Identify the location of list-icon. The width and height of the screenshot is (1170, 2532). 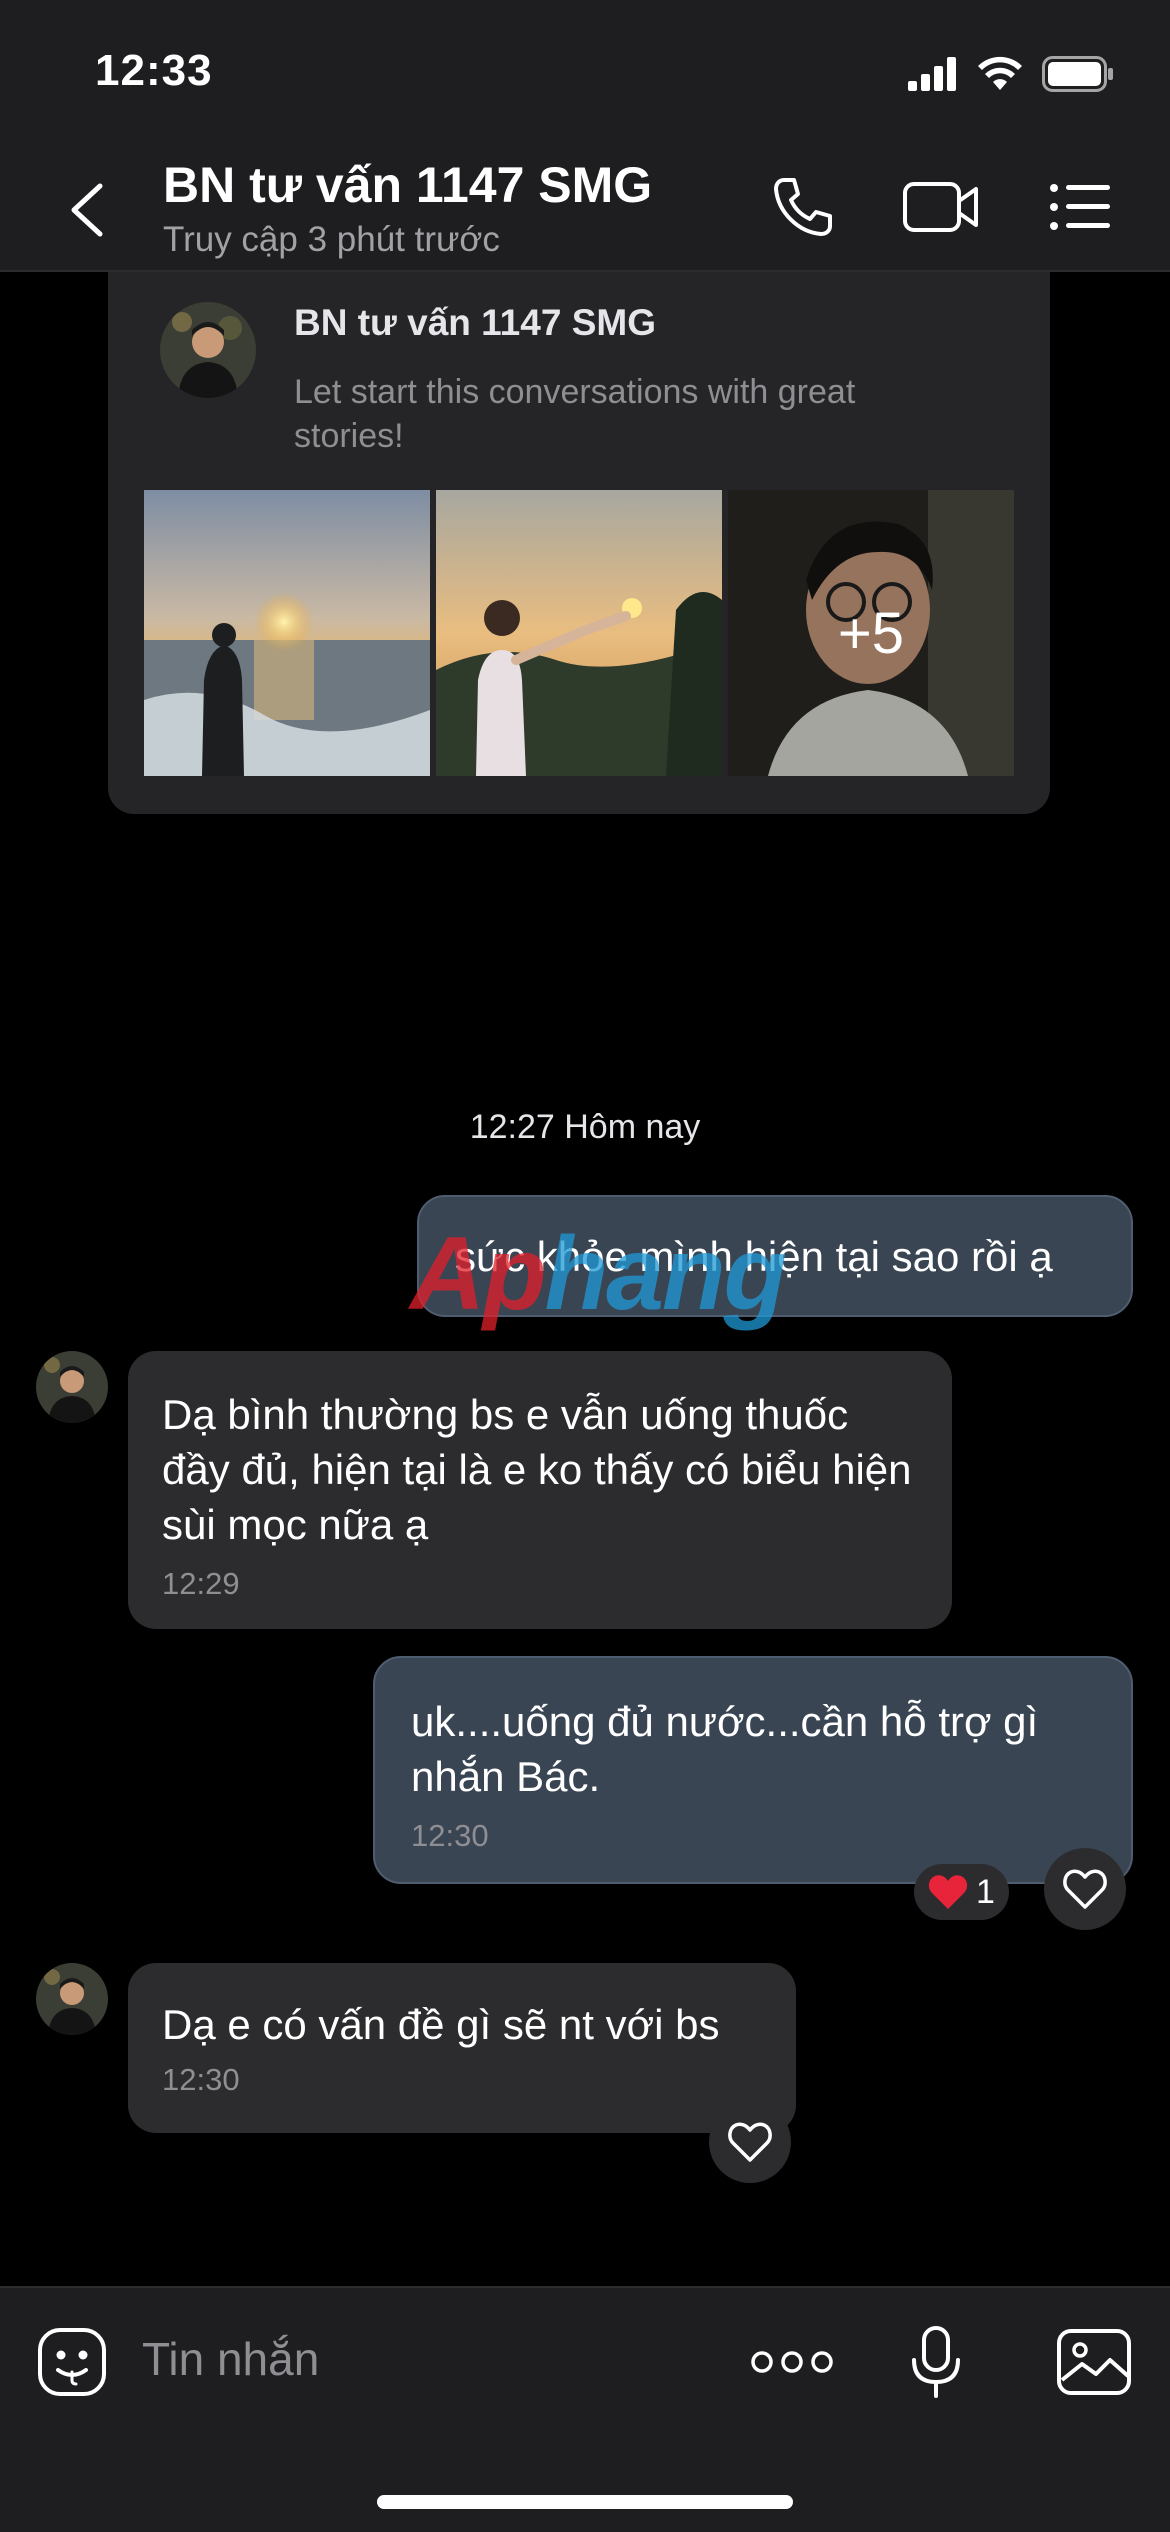
(1080, 207).